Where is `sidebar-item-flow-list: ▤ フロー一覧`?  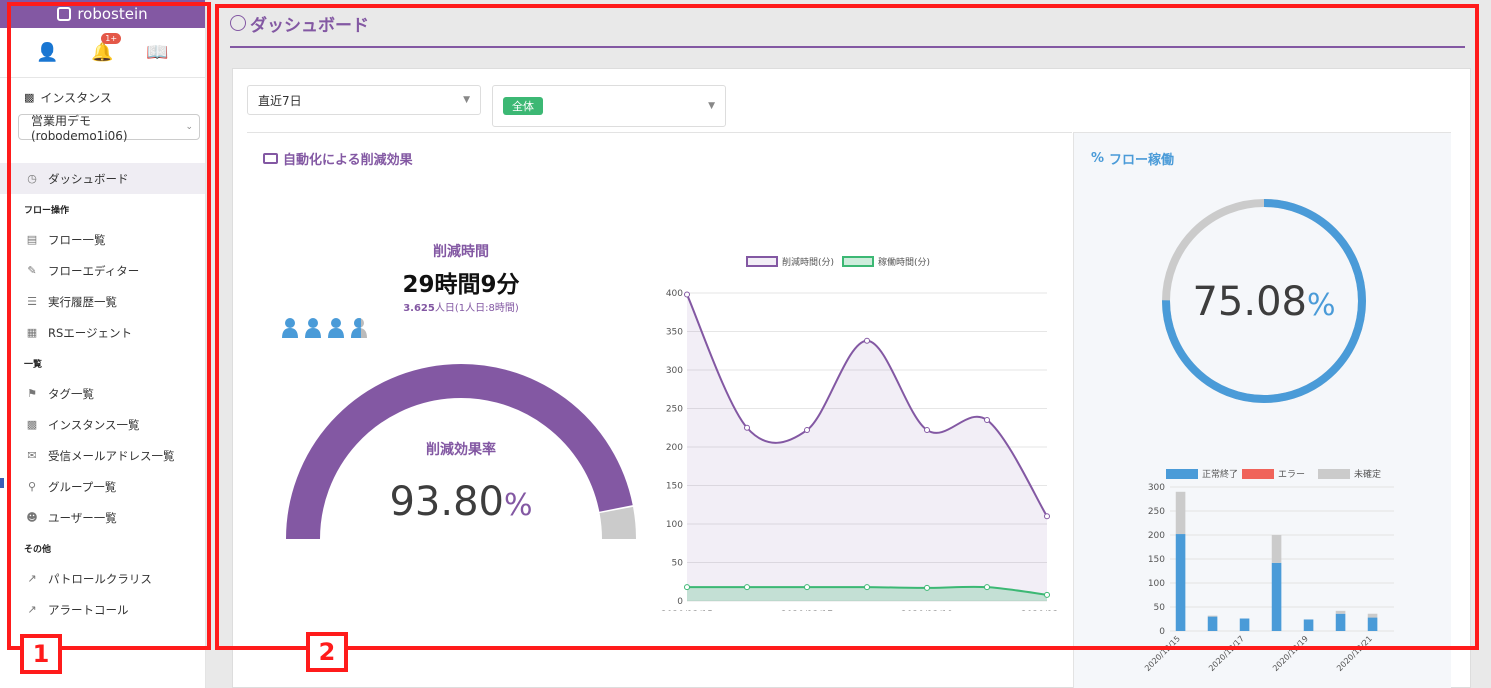
sidebar-item-flow-list: ▤ フロー一覧 is located at coordinates (102, 239).